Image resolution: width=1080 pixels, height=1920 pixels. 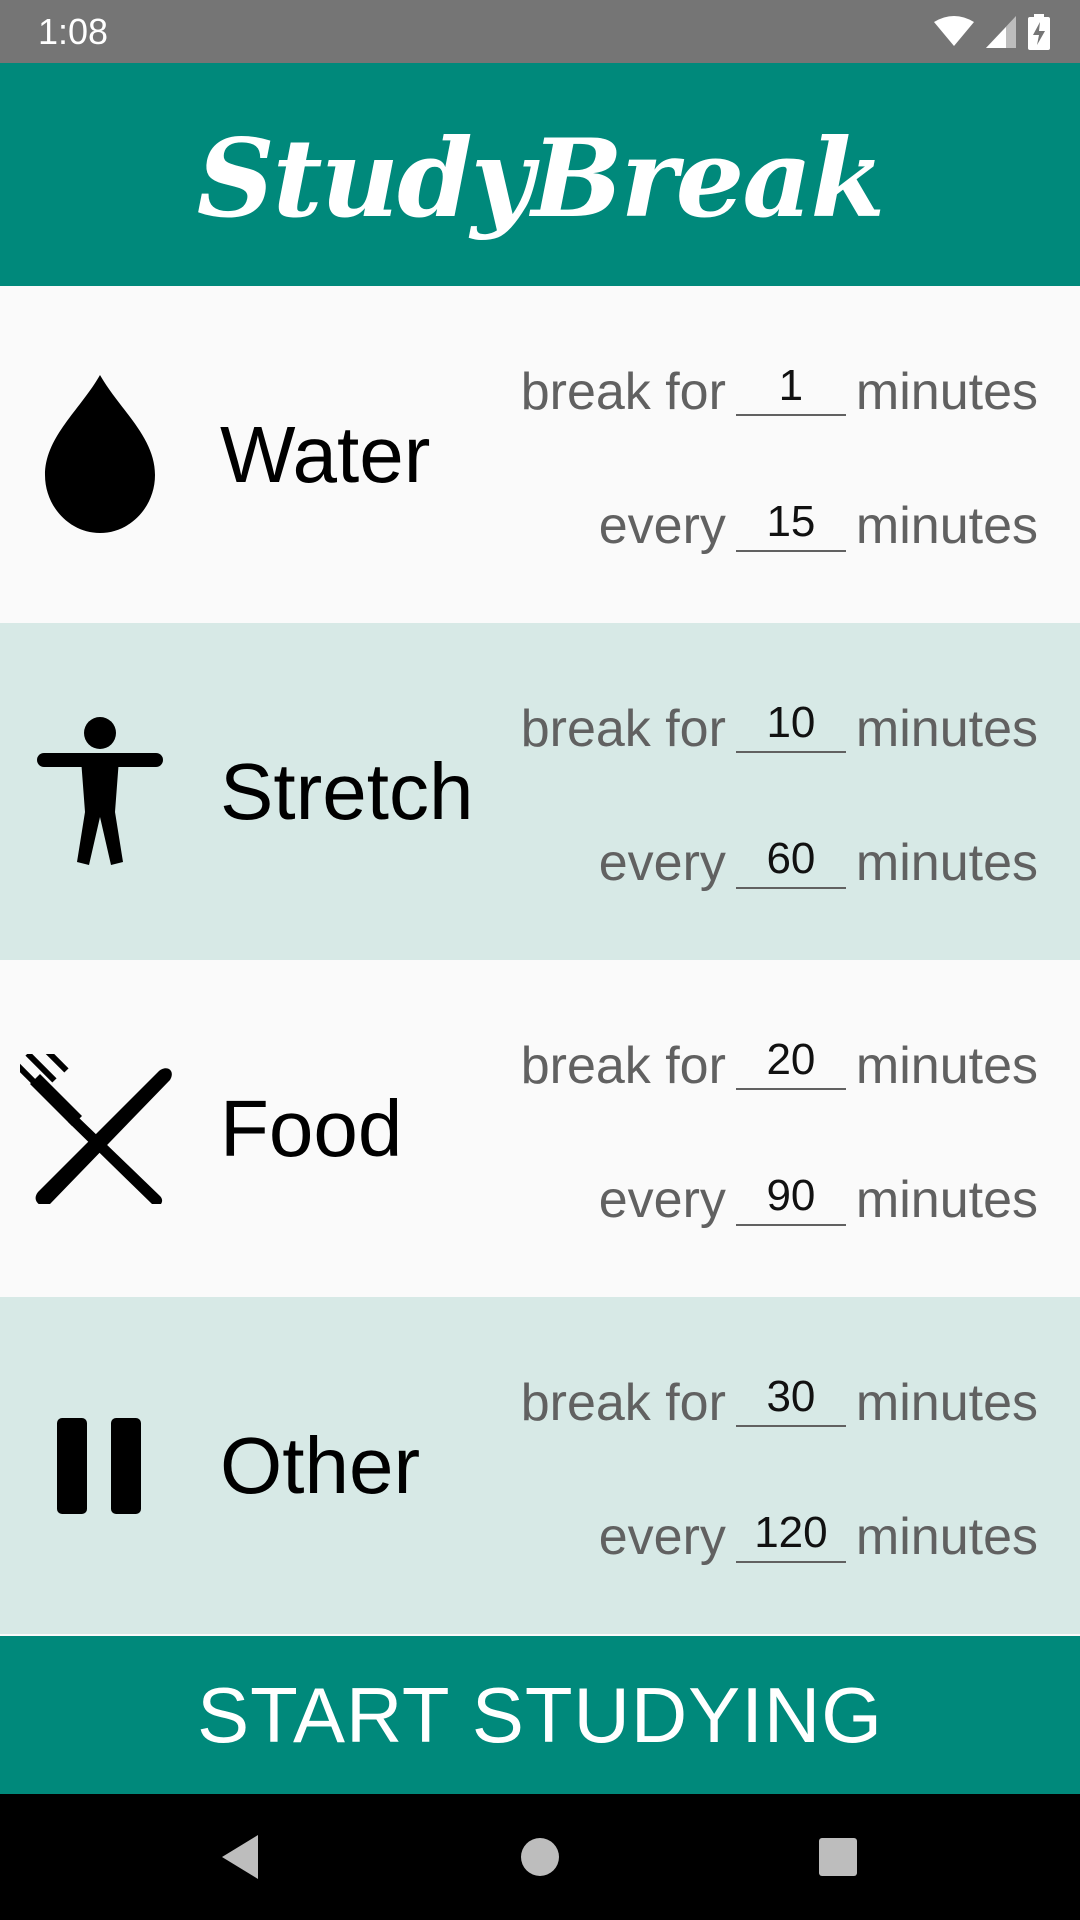 I want to click on break-duration-line: break for 30 minutes, so click(x=779, y=1400).